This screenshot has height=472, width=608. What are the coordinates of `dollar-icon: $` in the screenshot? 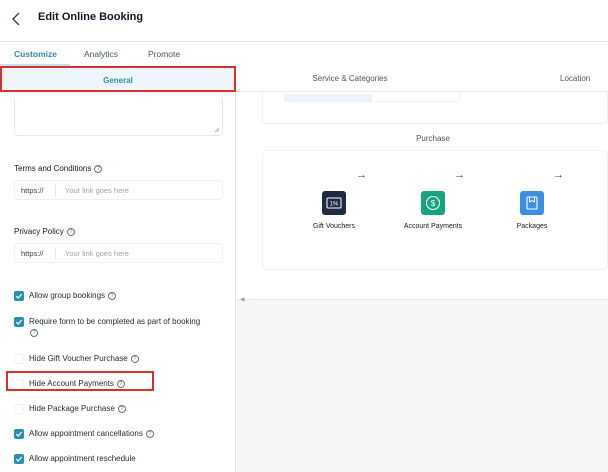 It's located at (433, 203).